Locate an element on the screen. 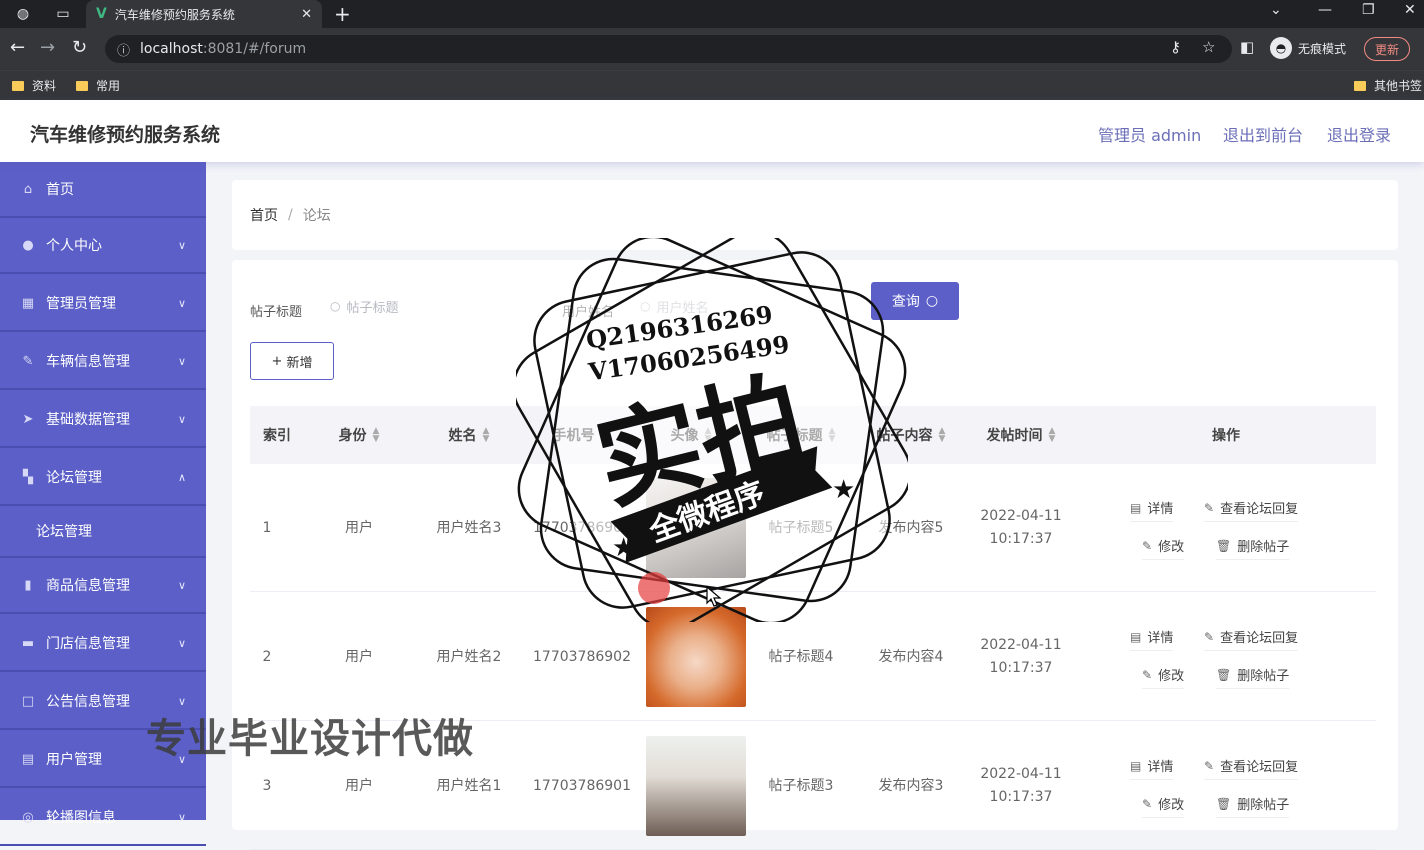 This screenshot has width=1424, height=850. update-button: 更新 is located at coordinates (1387, 49).